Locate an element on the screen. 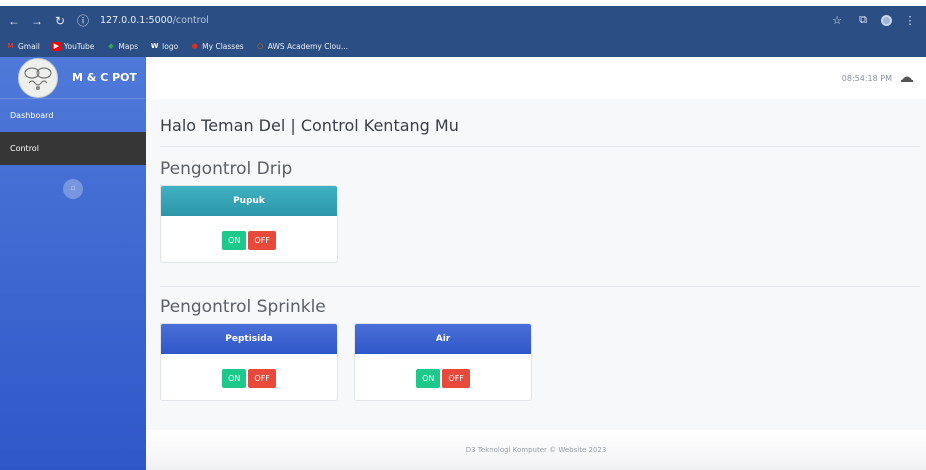 The width and height of the screenshot is (926, 470). bookmark-my-classes: ● My Classes is located at coordinates (217, 46).